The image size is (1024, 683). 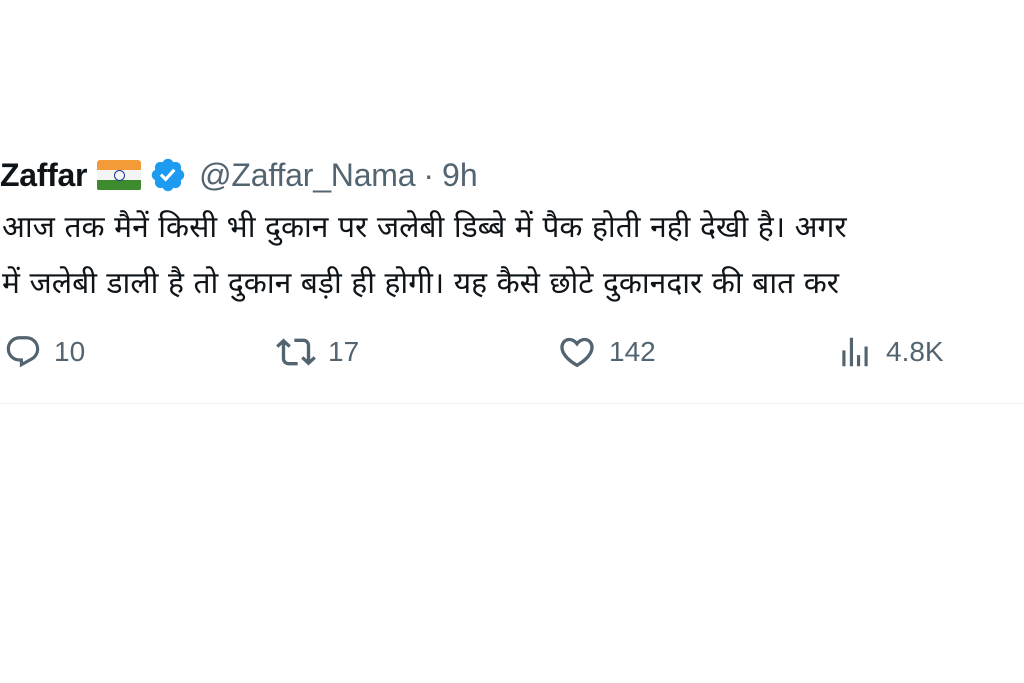 I want to click on reply-icon, so click(x=23, y=352).